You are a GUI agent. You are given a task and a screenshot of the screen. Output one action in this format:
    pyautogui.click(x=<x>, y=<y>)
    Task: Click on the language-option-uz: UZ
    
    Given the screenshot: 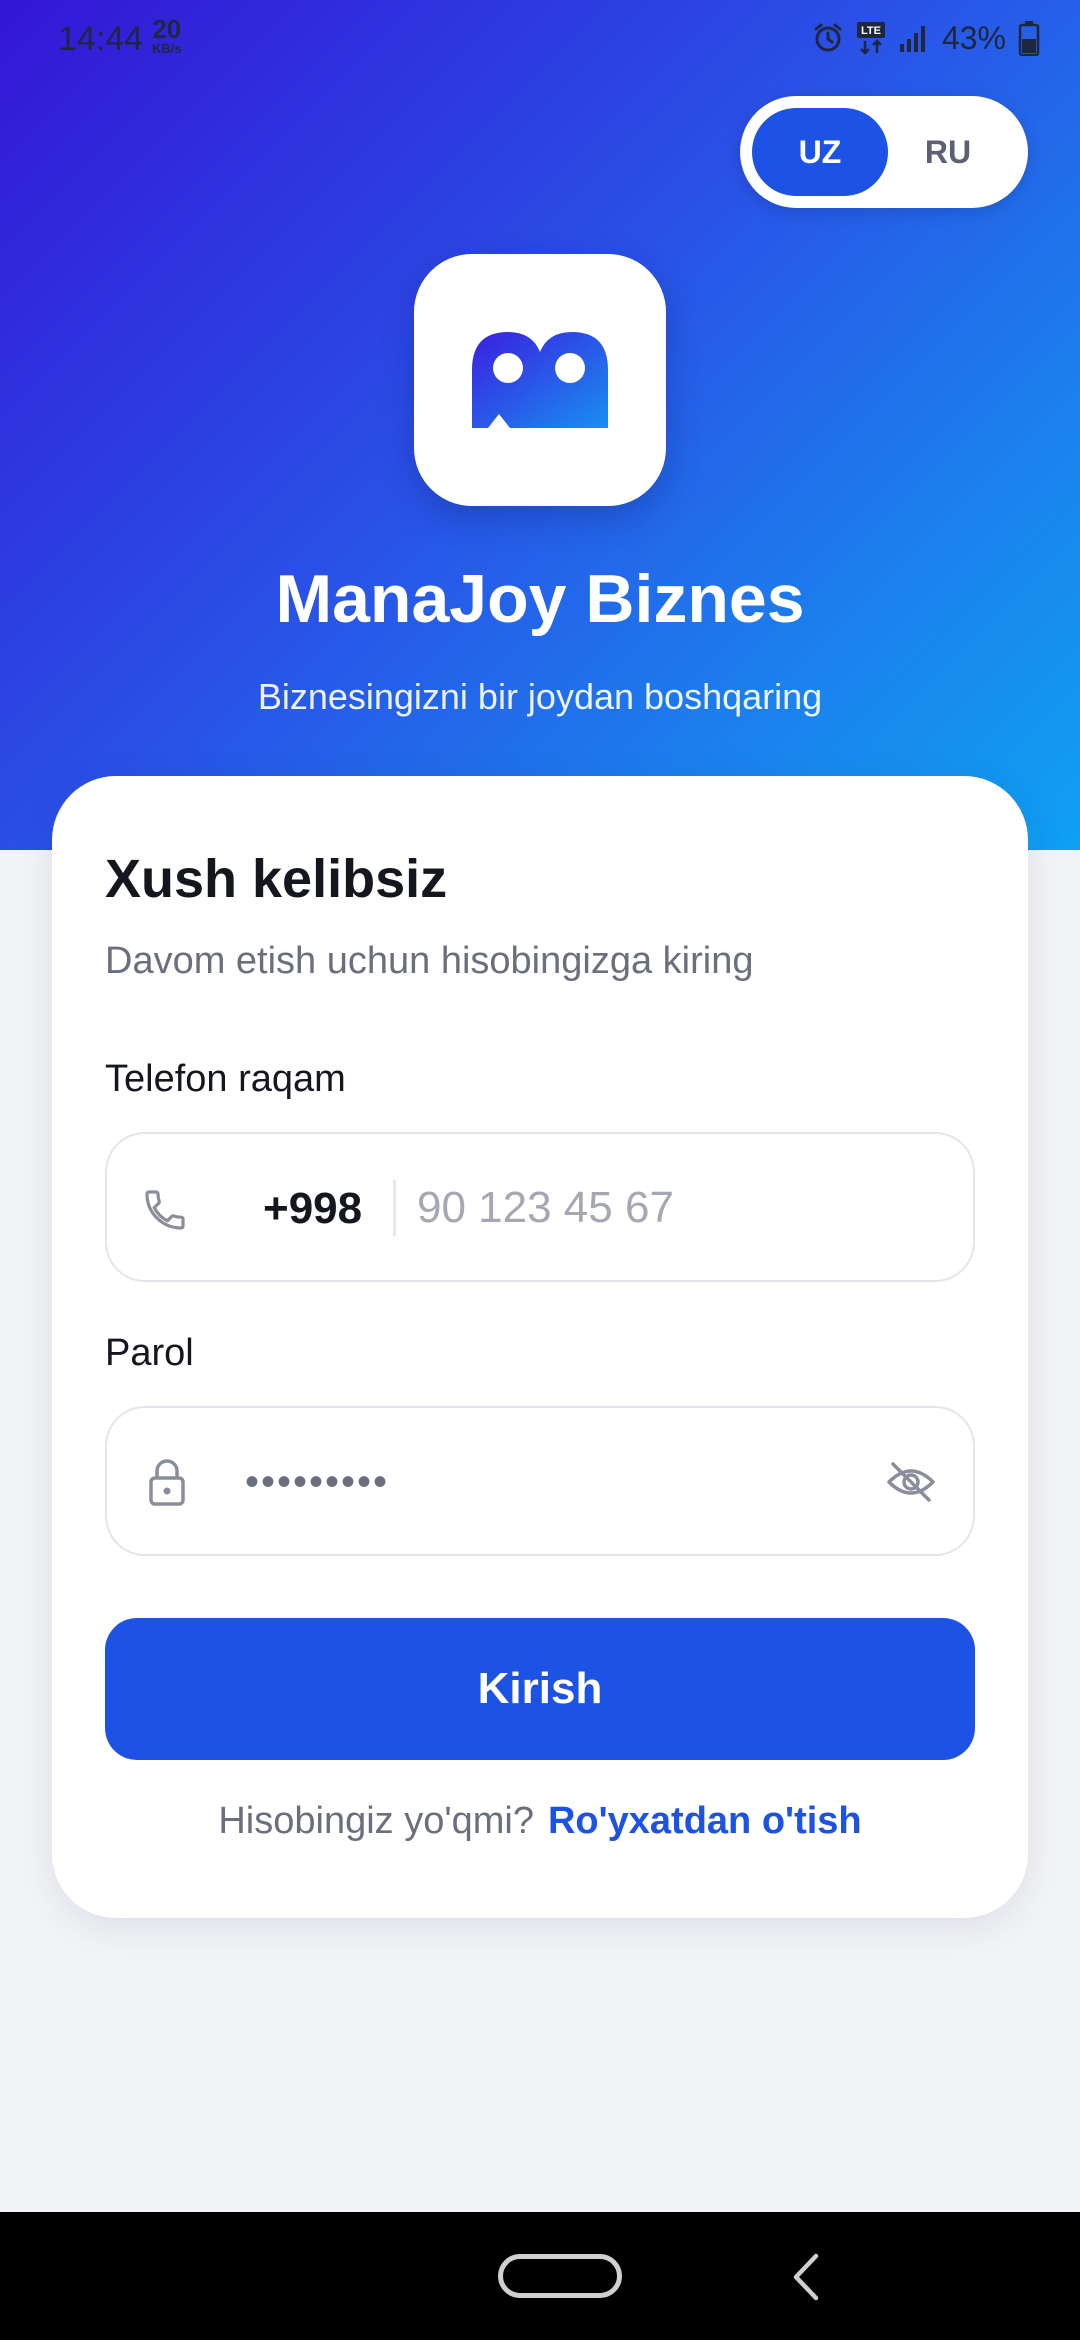 What is the action you would take?
    pyautogui.click(x=820, y=152)
    